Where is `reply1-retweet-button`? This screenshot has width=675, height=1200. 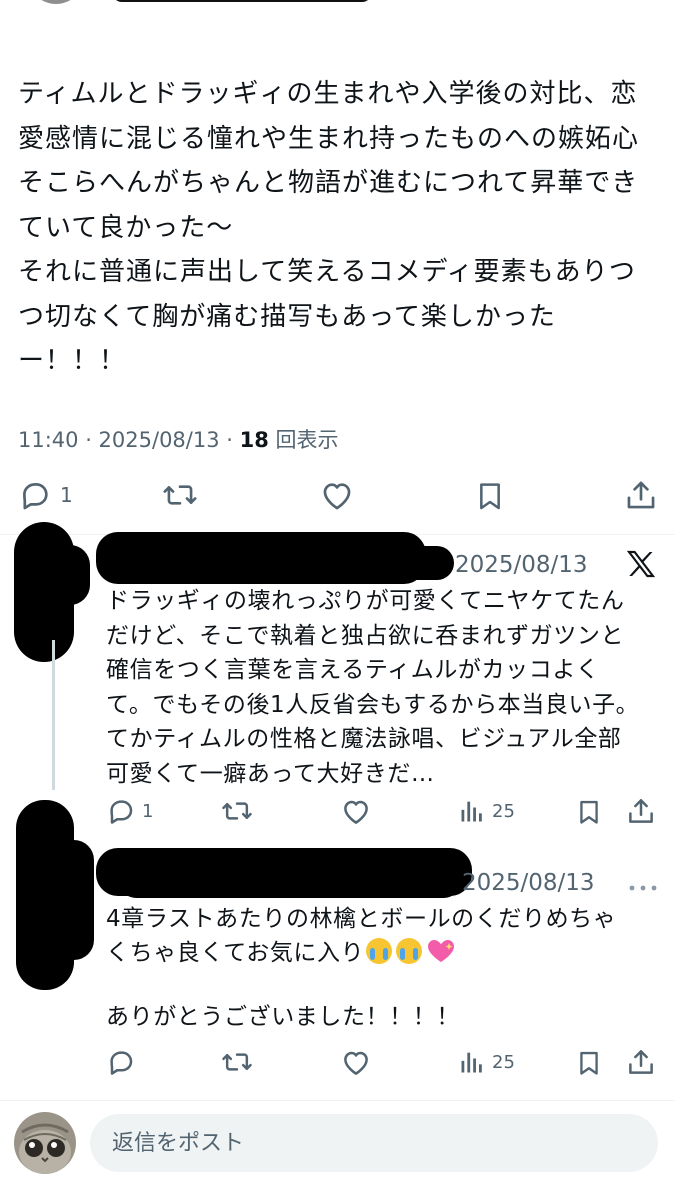
reply1-retweet-button is located at coordinates (237, 811).